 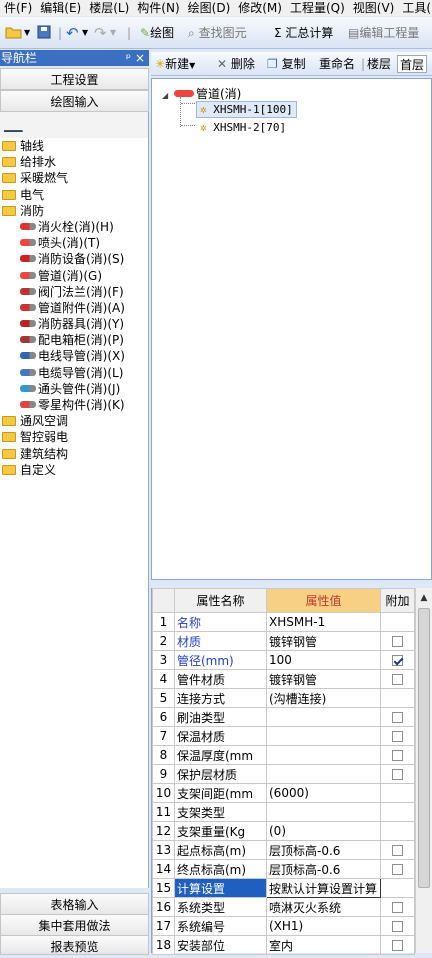 I want to click on menu-item: 构件(N), so click(x=158, y=8).